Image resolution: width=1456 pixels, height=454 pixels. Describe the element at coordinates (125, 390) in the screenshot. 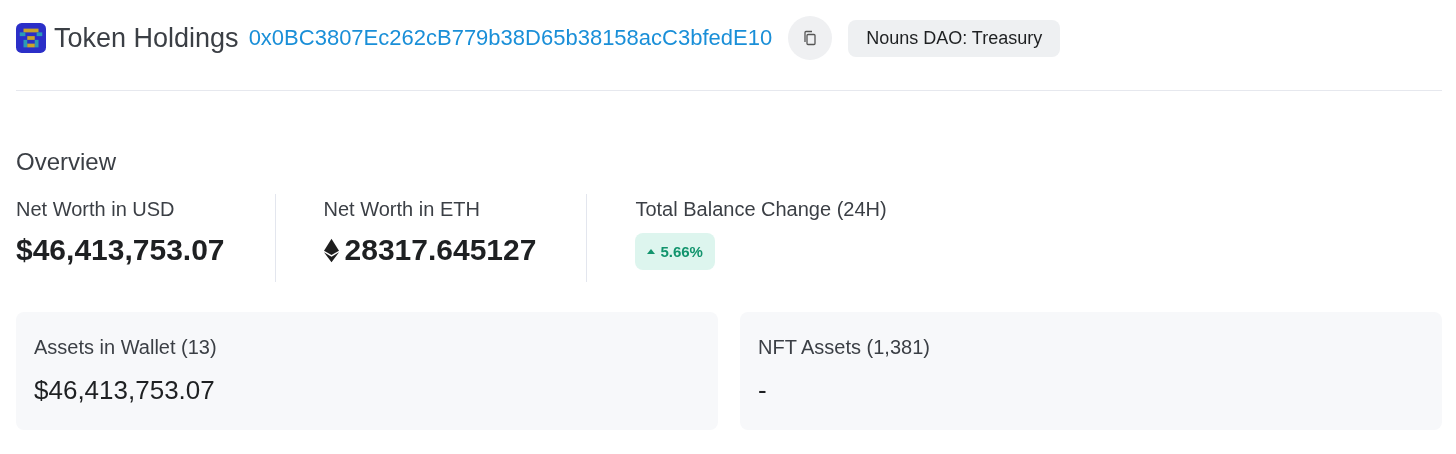

I see `card-value: $46,413,753.07` at that location.